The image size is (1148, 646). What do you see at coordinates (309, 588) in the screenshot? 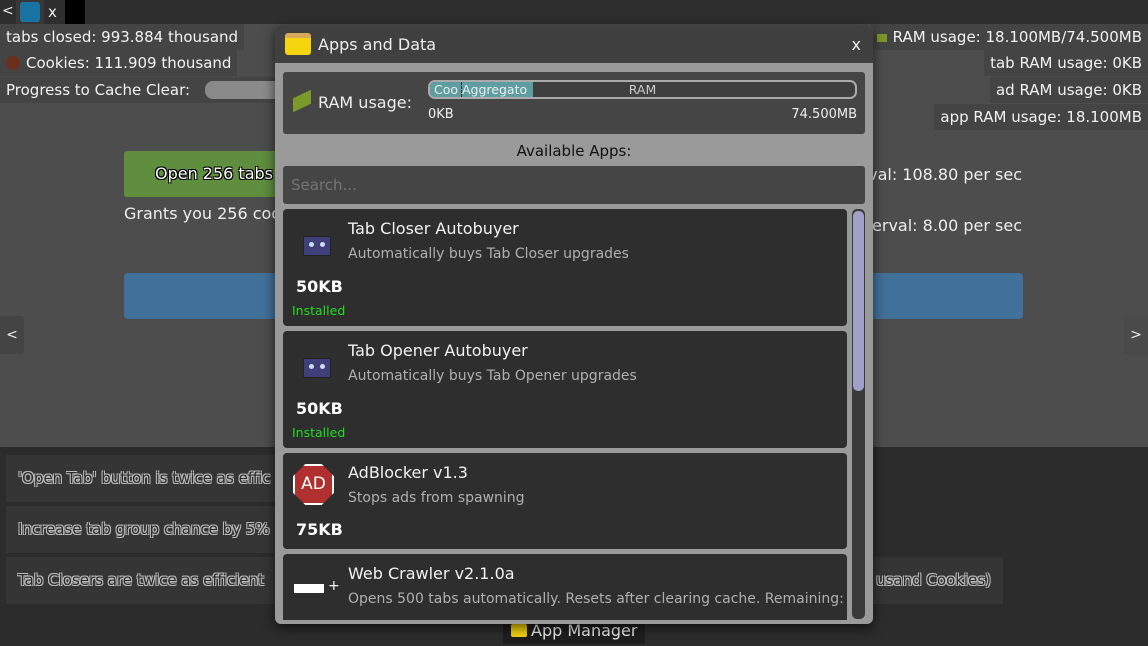
I see `new-tab-icon` at bounding box center [309, 588].